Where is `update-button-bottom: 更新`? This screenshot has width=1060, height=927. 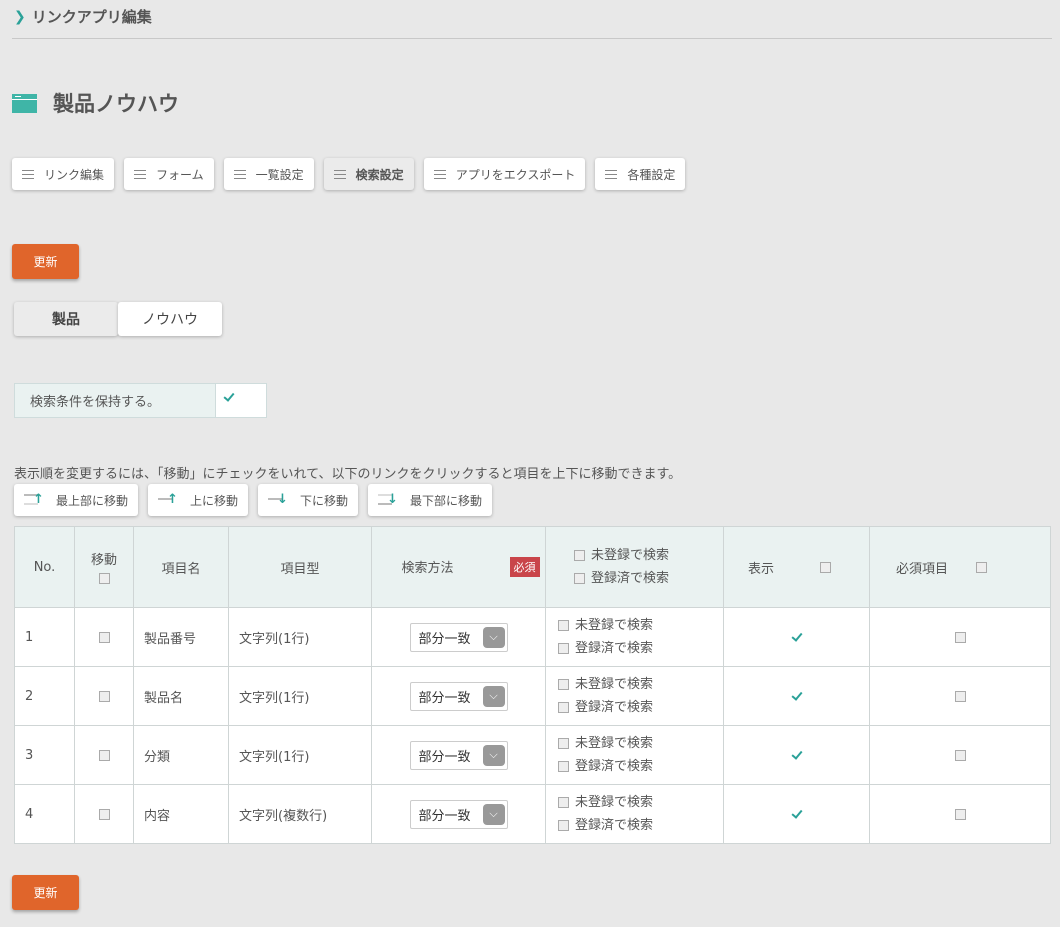 update-button-bottom: 更新 is located at coordinates (45, 892).